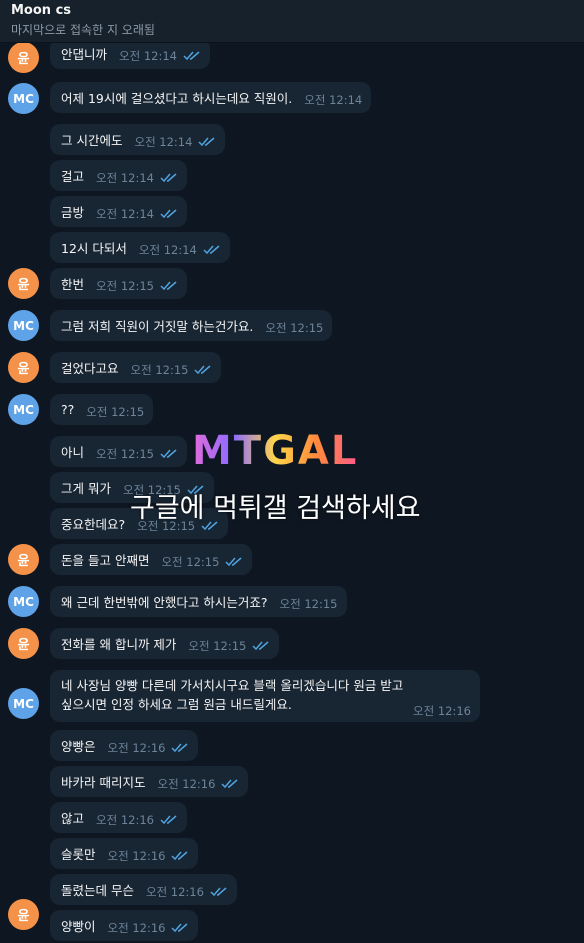 The image size is (584, 943). What do you see at coordinates (151, 559) in the screenshot?
I see `message-bubble: 돈을 들고 안째면 오전 12:15` at bounding box center [151, 559].